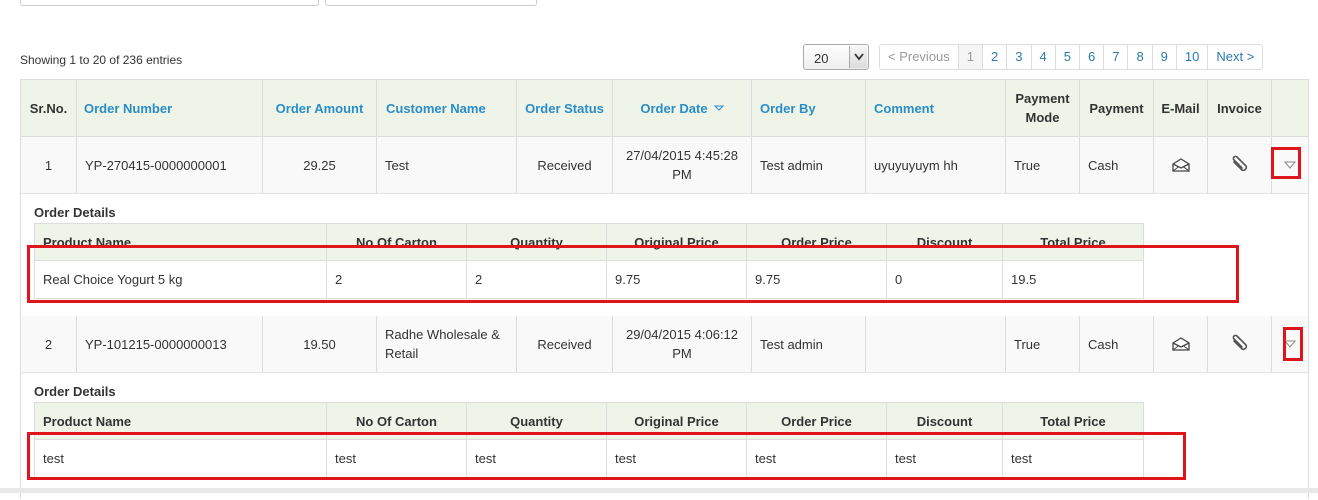 This screenshot has height=500, width=1318. What do you see at coordinates (919, 57) in the screenshot?
I see `previous-page-button: < Previous` at bounding box center [919, 57].